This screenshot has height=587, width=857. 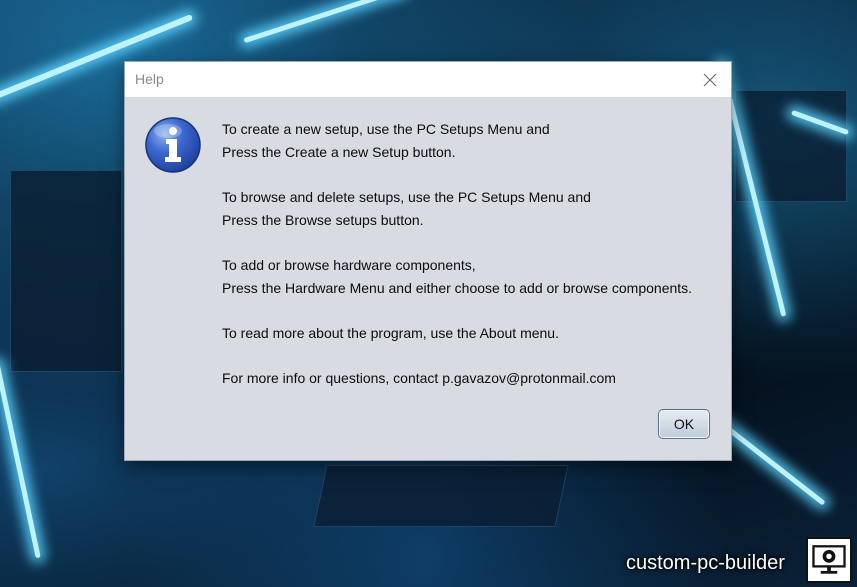 What do you see at coordinates (349, 265) in the screenshot?
I see `help-text-line: To add or browse hardware components,` at bounding box center [349, 265].